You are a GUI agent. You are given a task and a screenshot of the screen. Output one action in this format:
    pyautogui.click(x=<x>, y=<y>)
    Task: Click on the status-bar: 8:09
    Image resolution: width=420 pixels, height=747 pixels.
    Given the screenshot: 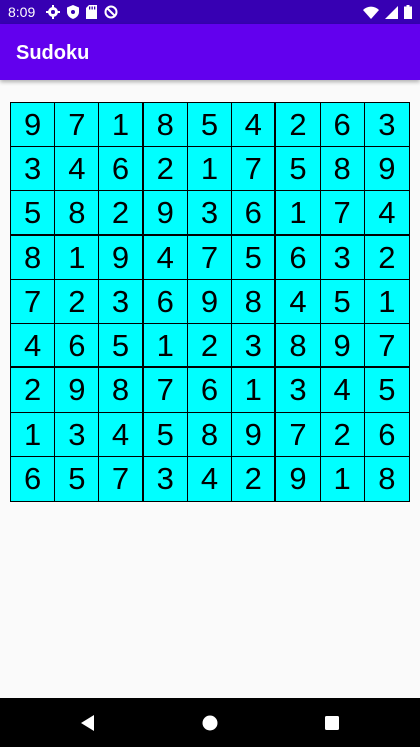 What is the action you would take?
    pyautogui.click(x=210, y=12)
    